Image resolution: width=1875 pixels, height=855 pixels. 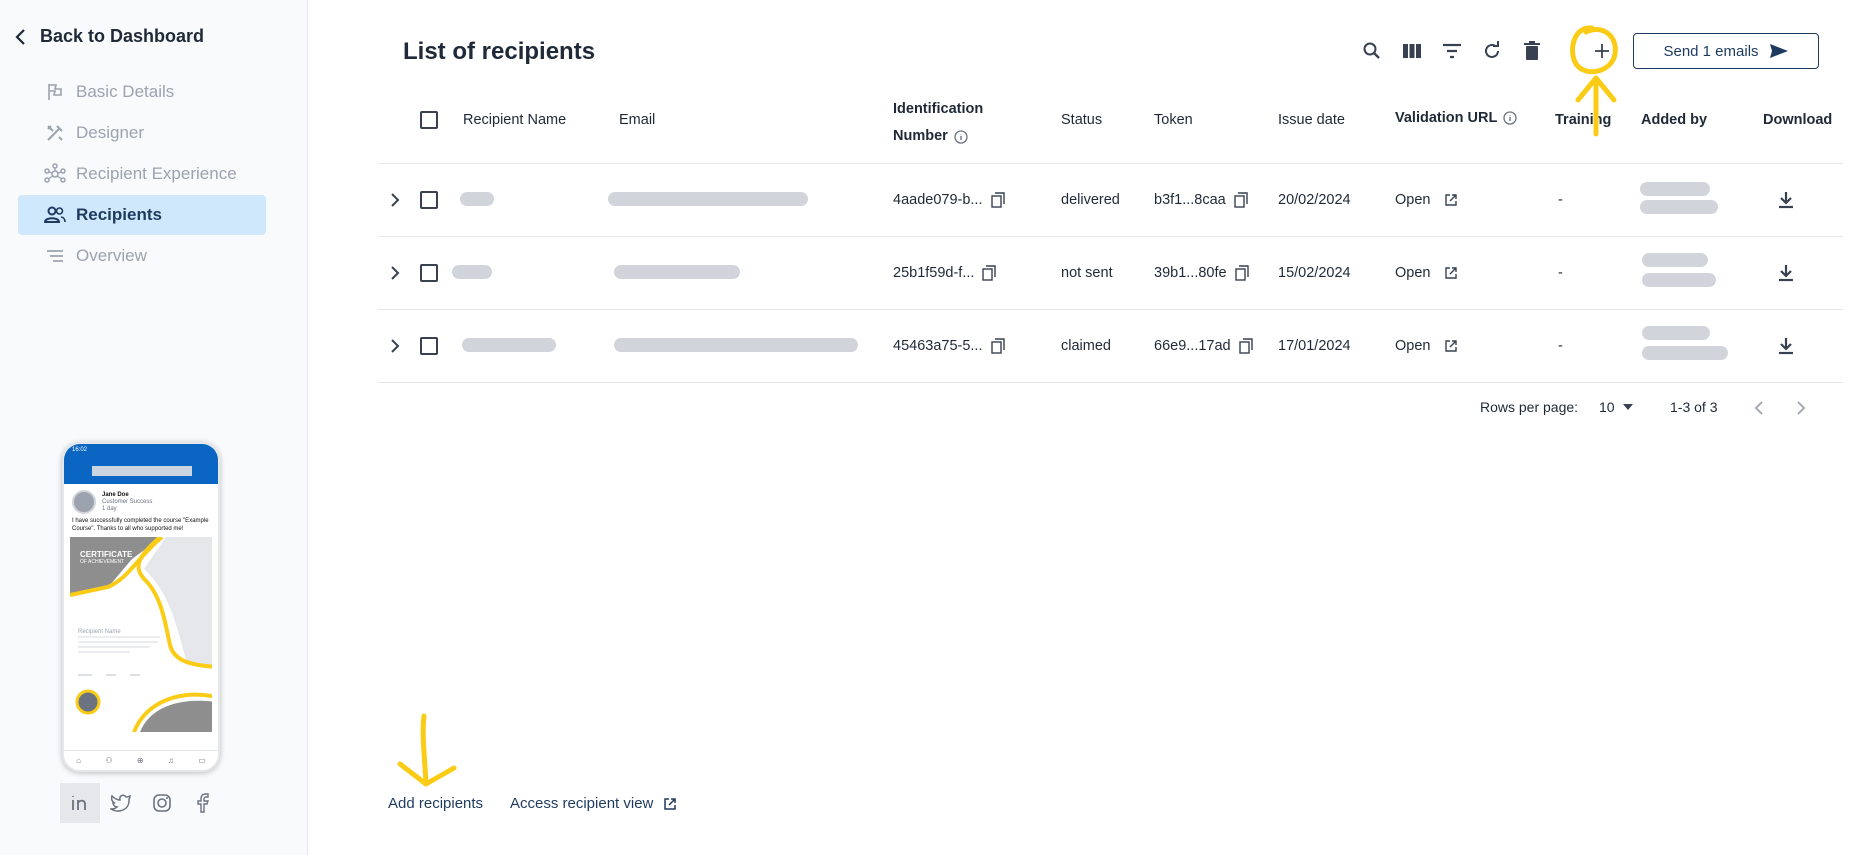 What do you see at coordinates (1492, 51) in the screenshot?
I see `refresh-button` at bounding box center [1492, 51].